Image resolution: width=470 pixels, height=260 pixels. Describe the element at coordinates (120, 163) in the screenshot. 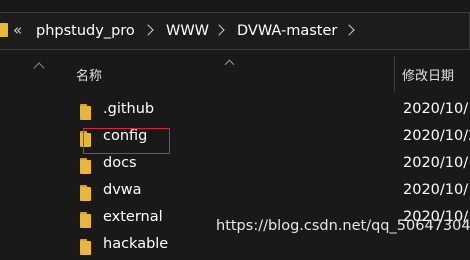

I see `file-name: docs` at that location.